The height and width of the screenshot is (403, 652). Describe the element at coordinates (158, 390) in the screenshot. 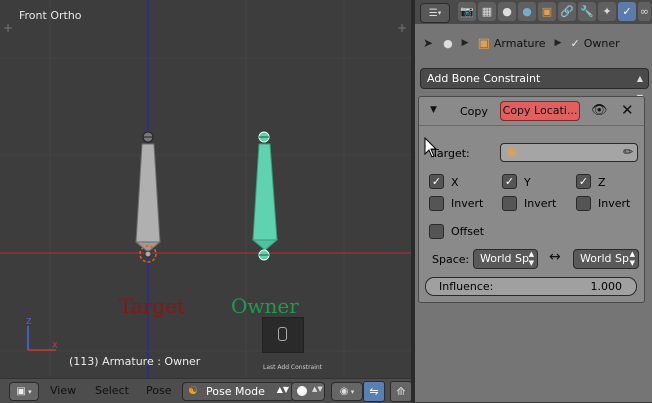

I see `pose-menu: Pose` at that location.